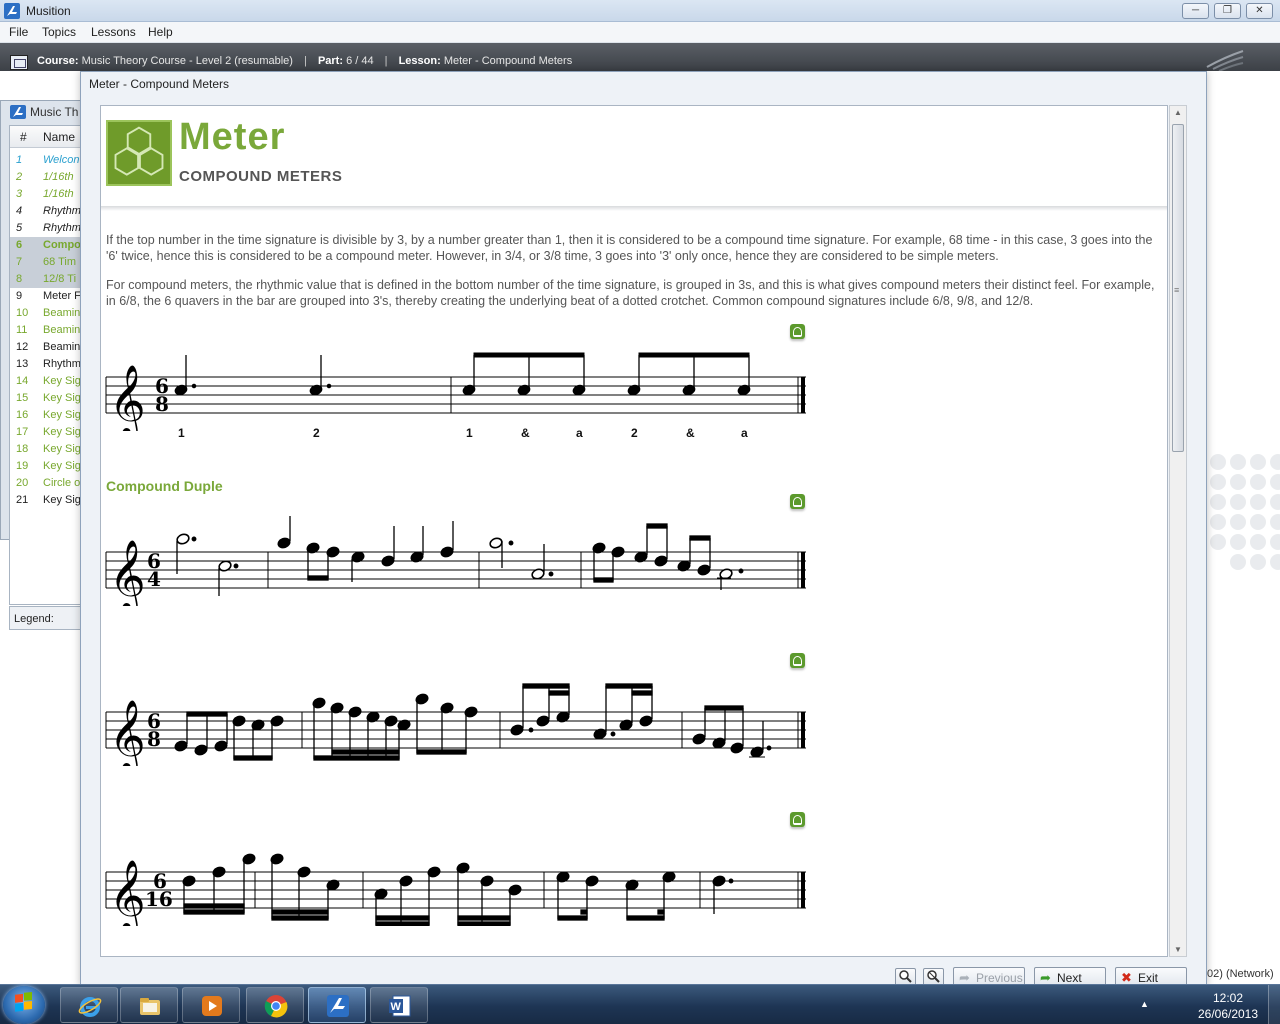 Image resolution: width=1280 pixels, height=1024 pixels. I want to click on show-hidden-icons-icon: ▲, so click(1144, 1004).